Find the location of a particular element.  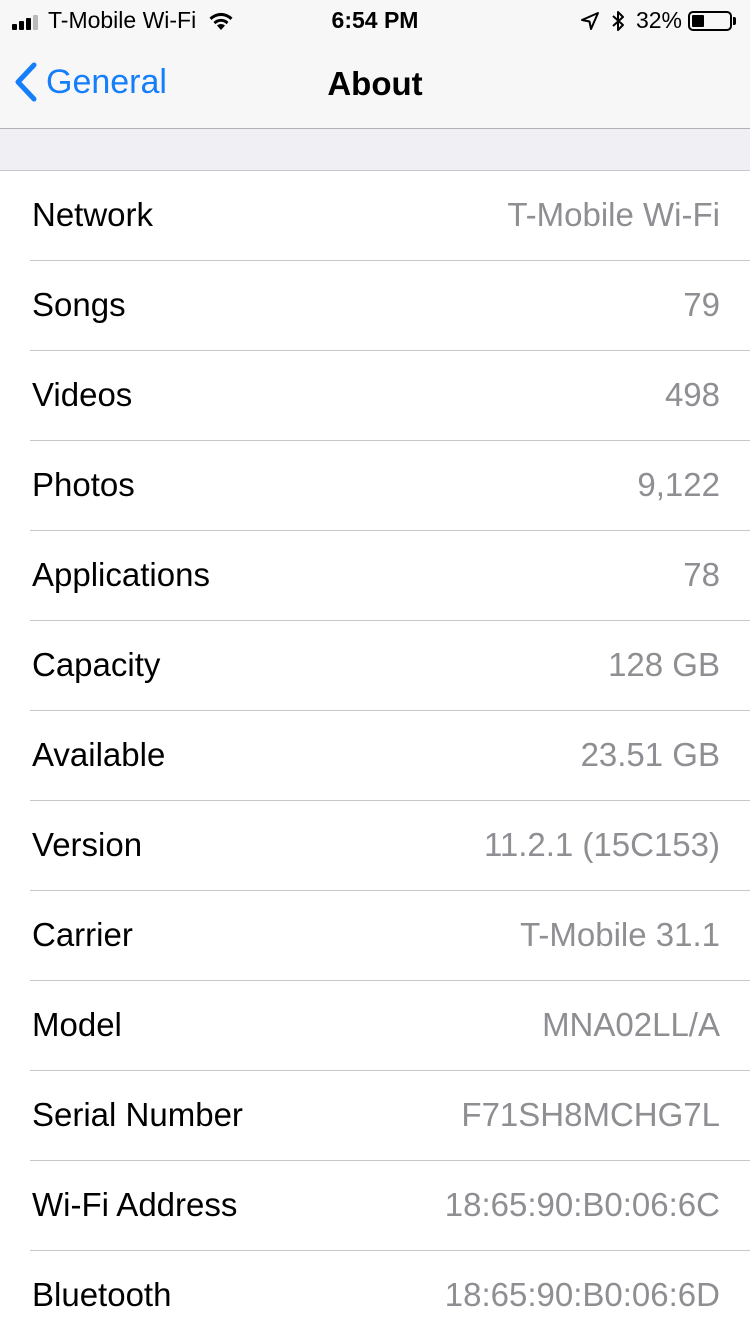

list-item: Songs 79 is located at coordinates (390, 306).